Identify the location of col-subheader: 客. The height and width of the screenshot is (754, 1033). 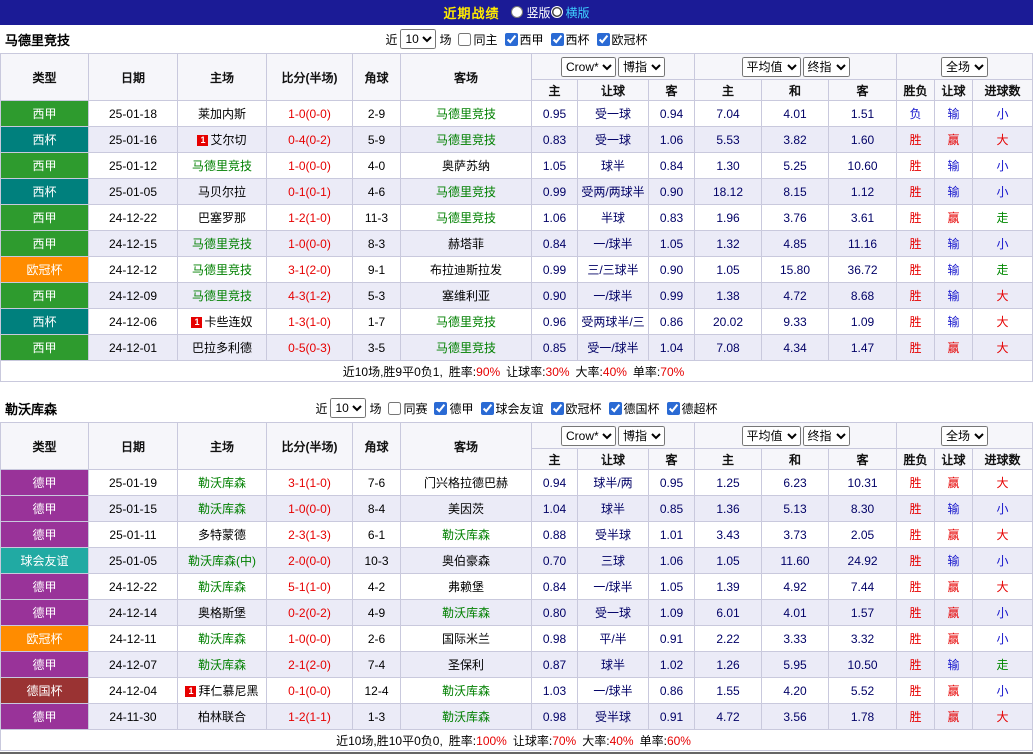
(863, 459).